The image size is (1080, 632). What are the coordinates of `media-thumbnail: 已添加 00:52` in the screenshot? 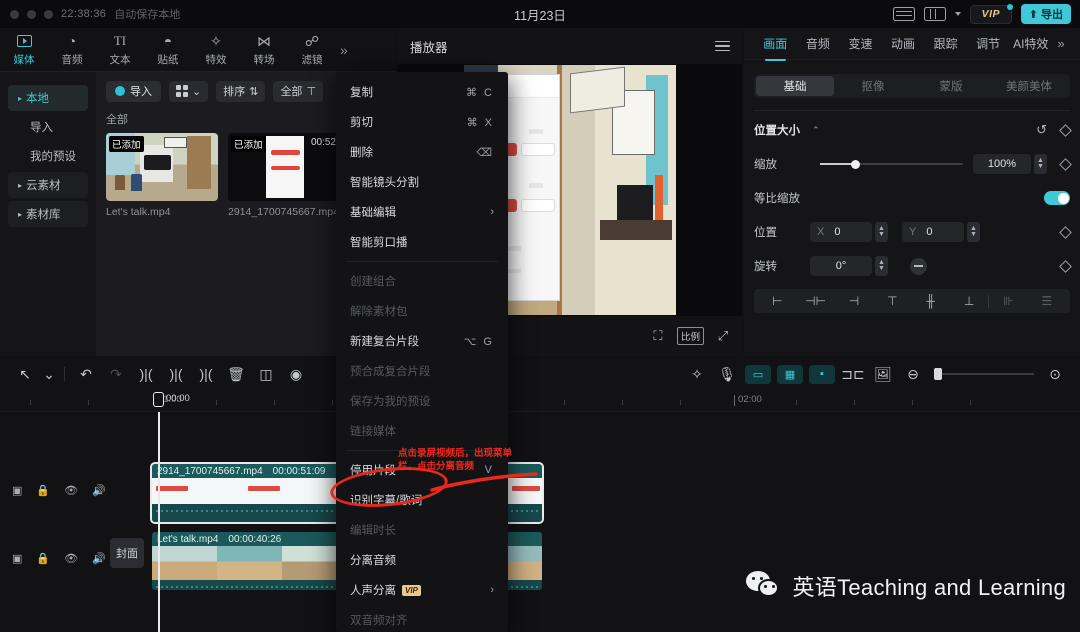 It's located at (284, 167).